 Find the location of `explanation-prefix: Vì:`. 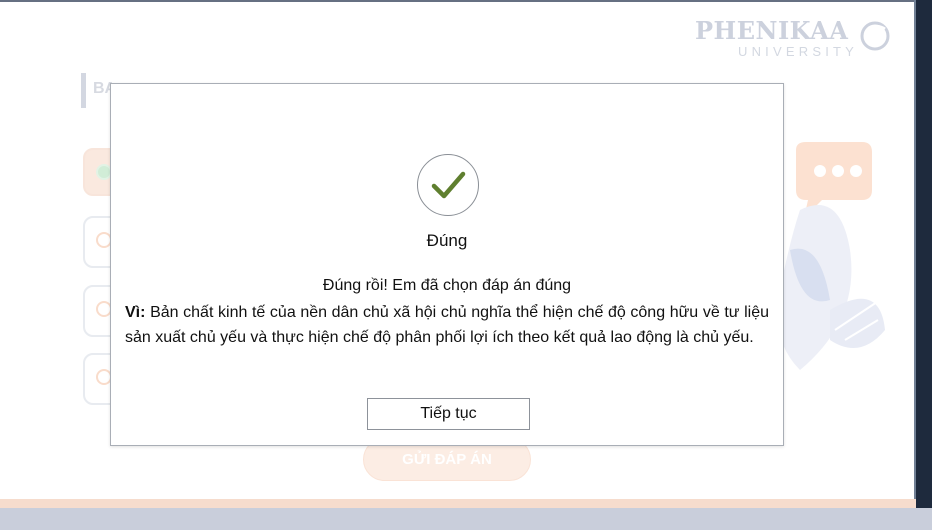

explanation-prefix: Vì: is located at coordinates (135, 312).